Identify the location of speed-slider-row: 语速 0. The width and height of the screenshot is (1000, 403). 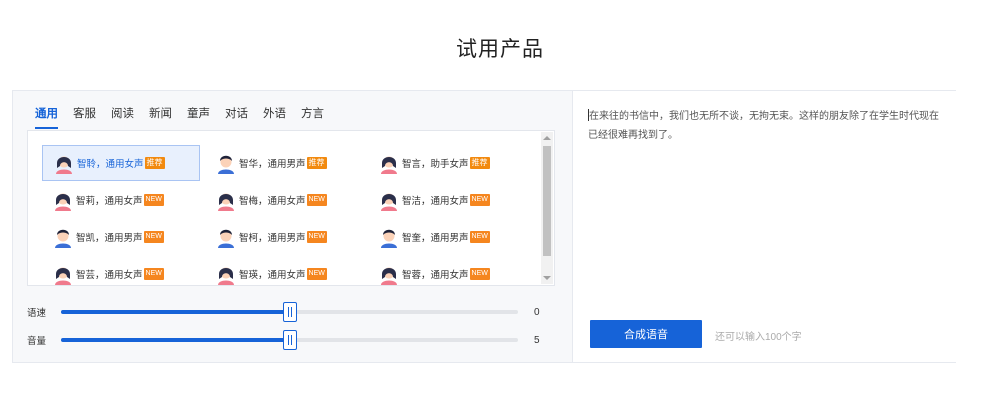
(287, 312).